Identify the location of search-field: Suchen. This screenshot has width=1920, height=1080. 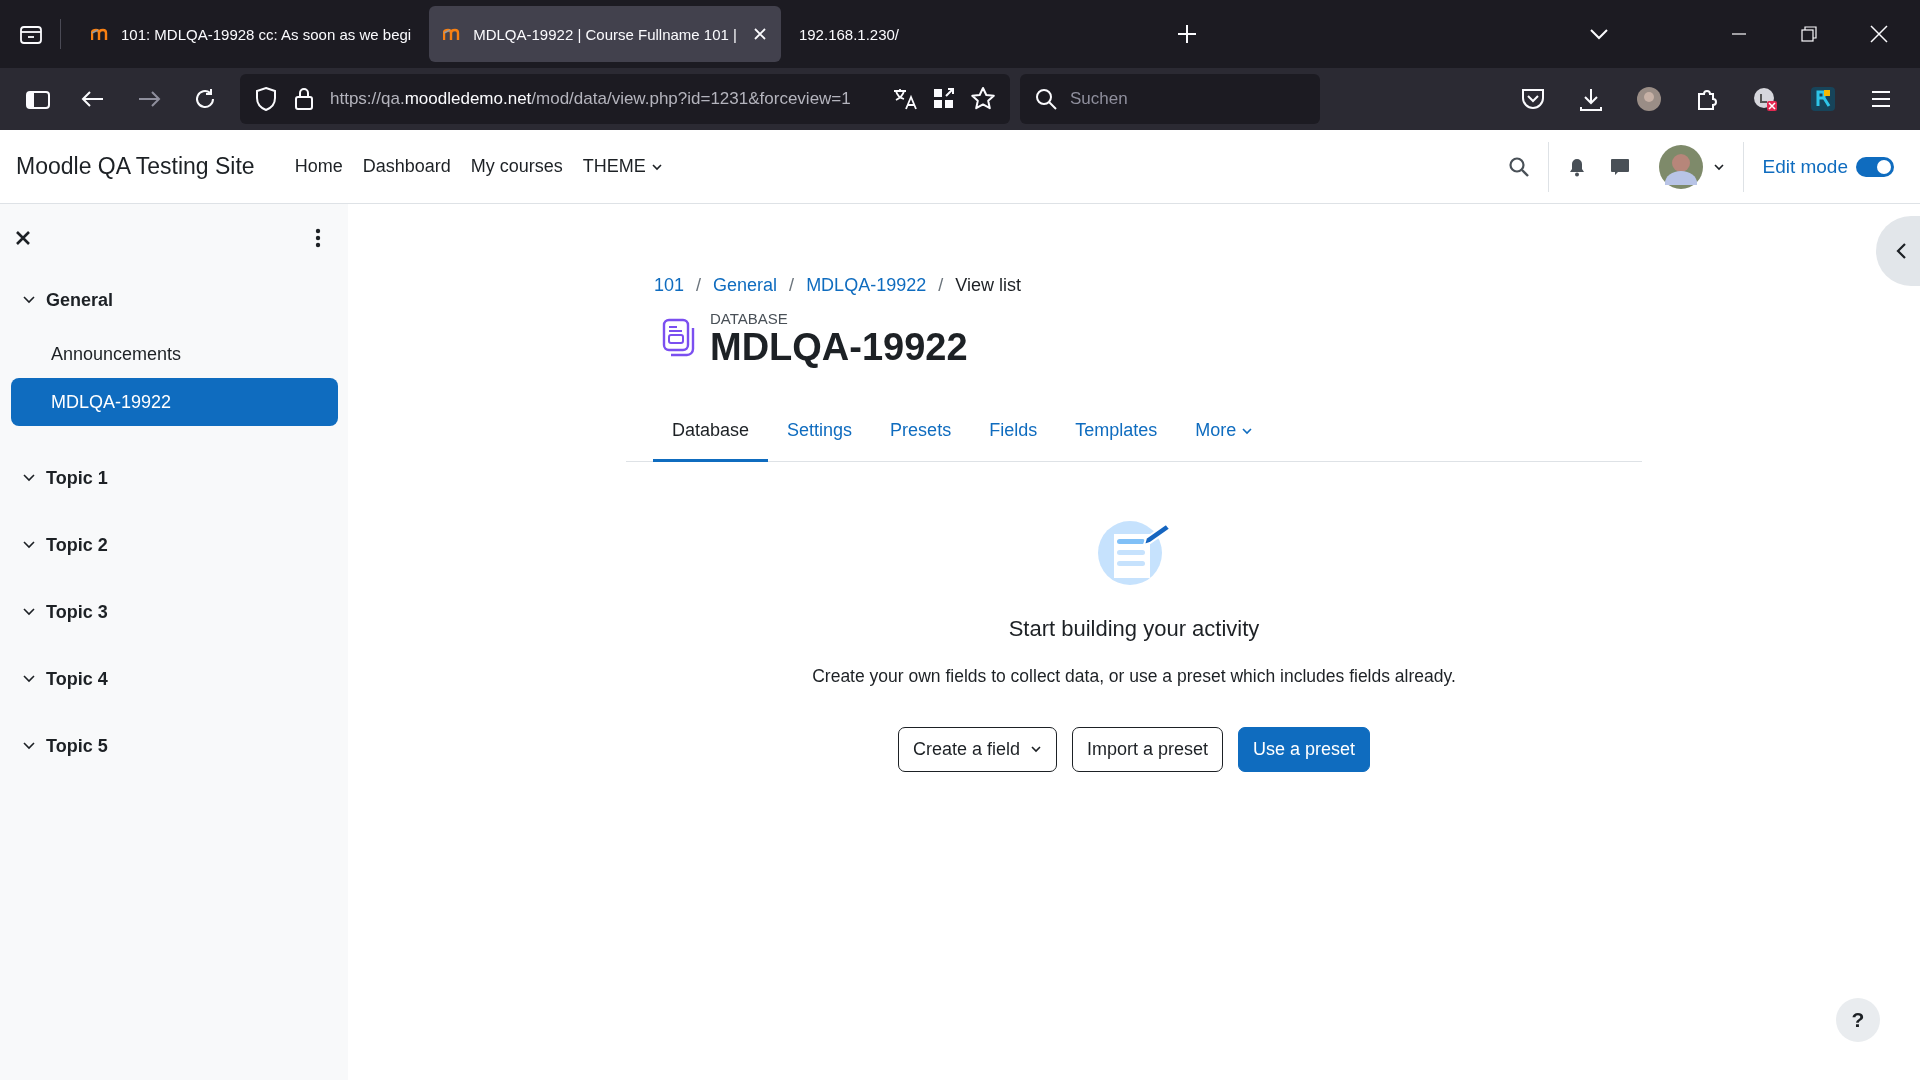
(1170, 99).